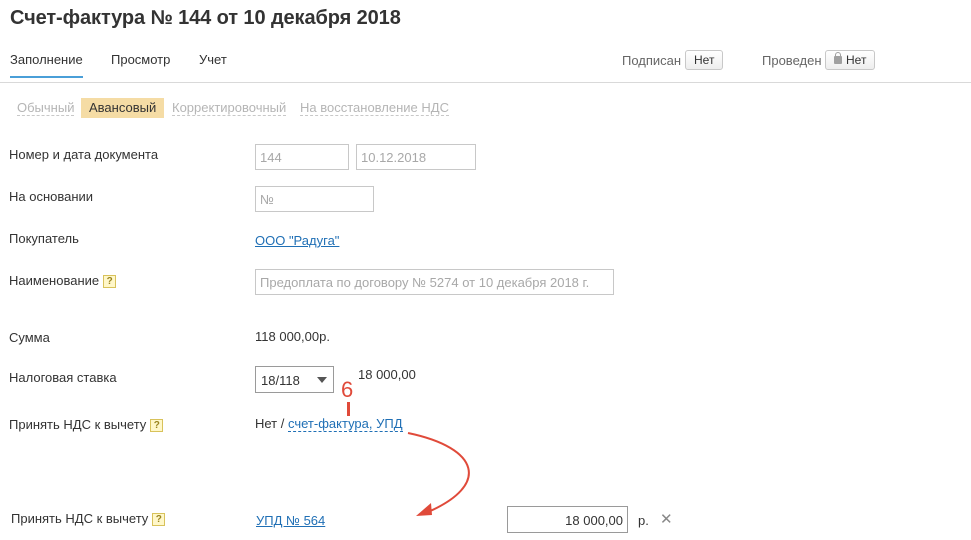 Image resolution: width=971 pixels, height=540 pixels. What do you see at coordinates (643, 520) in the screenshot?
I see `currency-label: р.` at bounding box center [643, 520].